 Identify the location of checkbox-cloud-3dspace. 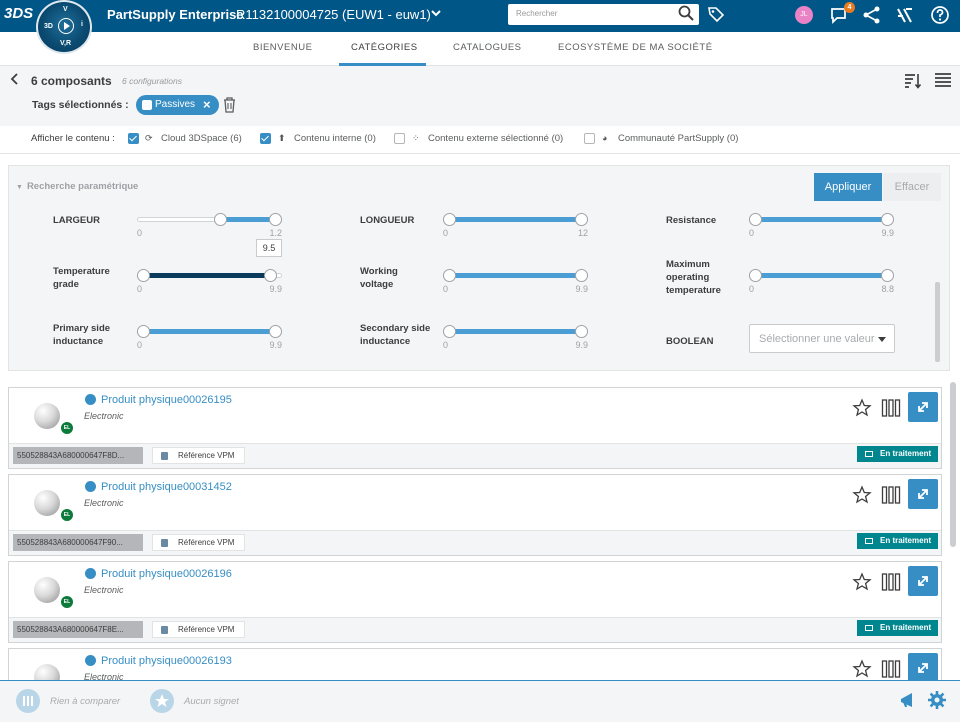
(133, 138).